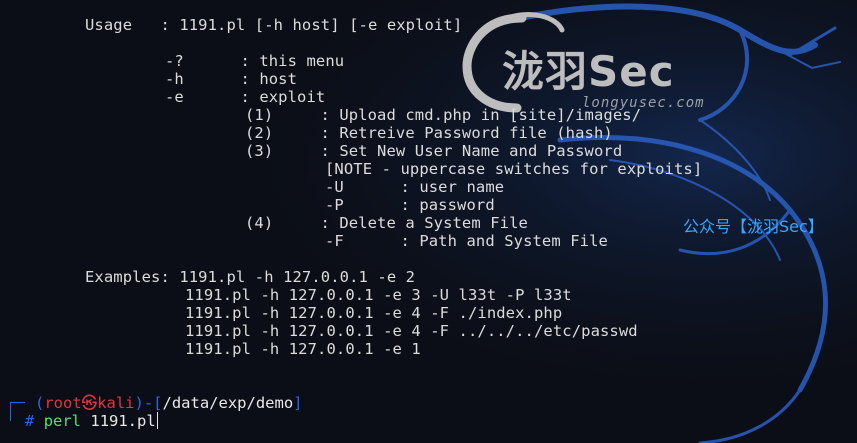  What do you see at coordinates (157, 420) in the screenshot?
I see `text-cursor` at bounding box center [157, 420].